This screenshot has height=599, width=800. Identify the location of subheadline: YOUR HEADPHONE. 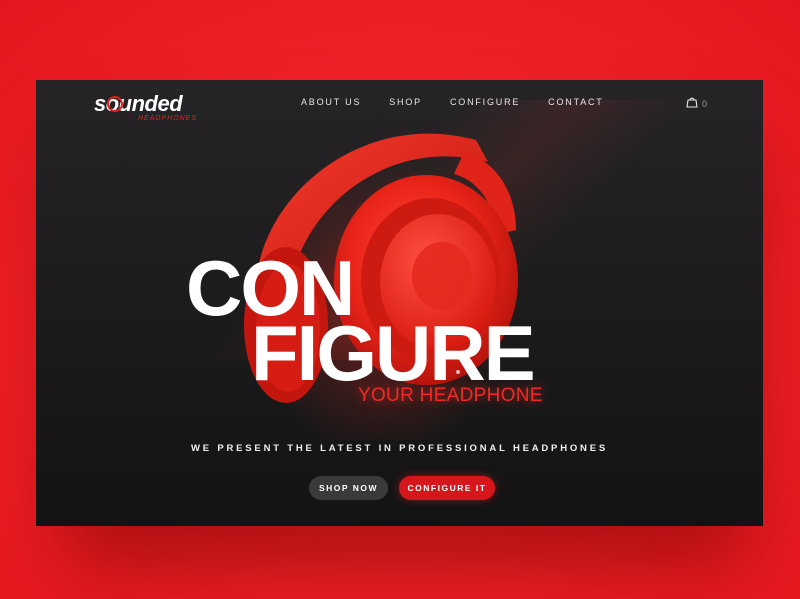
(450, 395).